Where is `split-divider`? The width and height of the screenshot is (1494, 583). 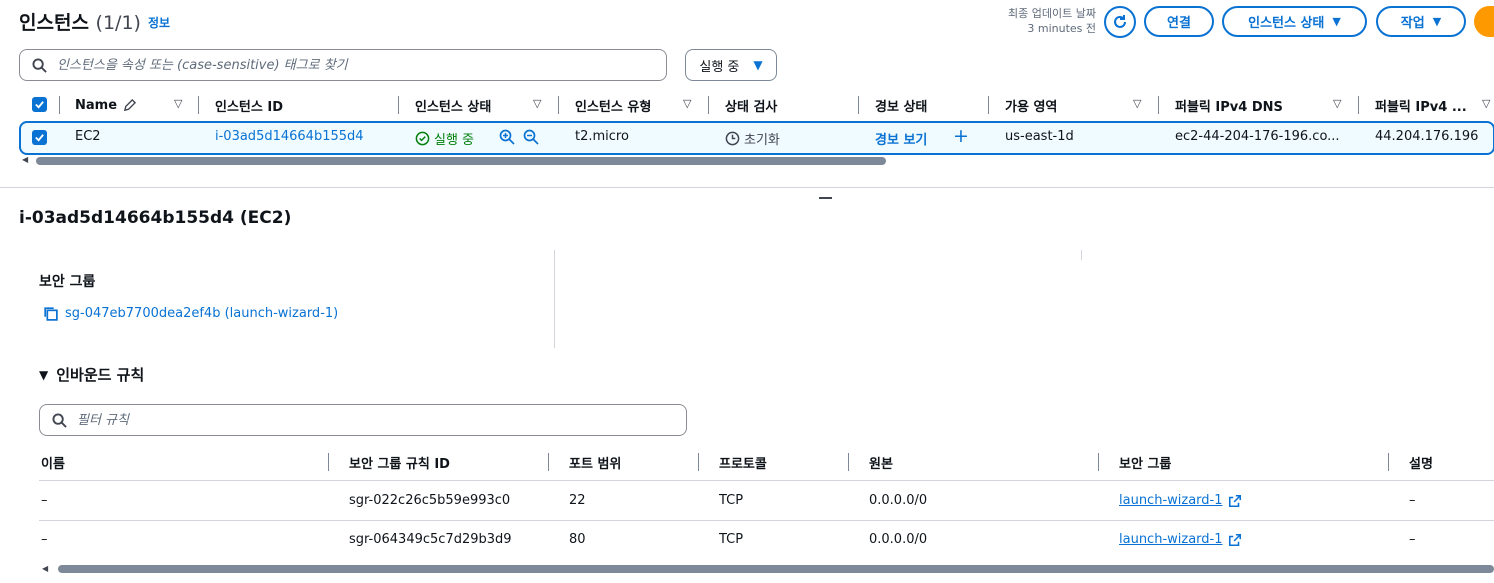 split-divider is located at coordinates (747, 187).